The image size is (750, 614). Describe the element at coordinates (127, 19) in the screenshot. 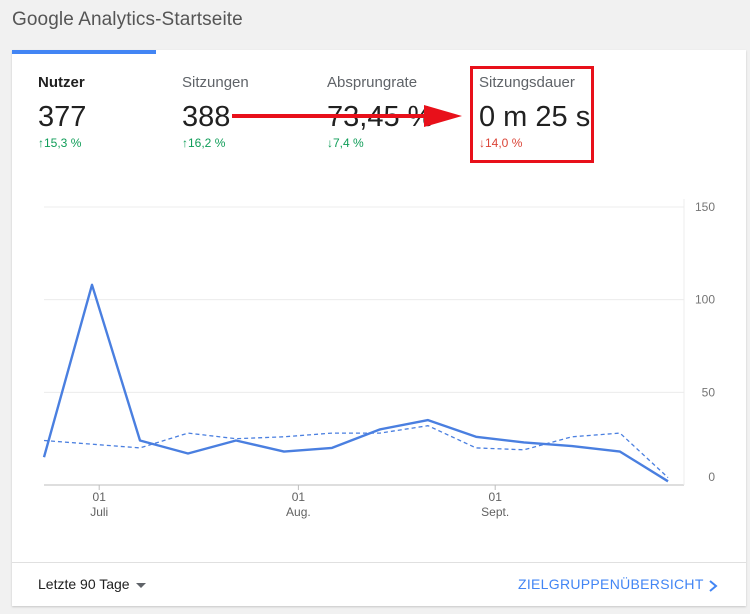

I see `page-title: Google Analytics-Startseite` at that location.